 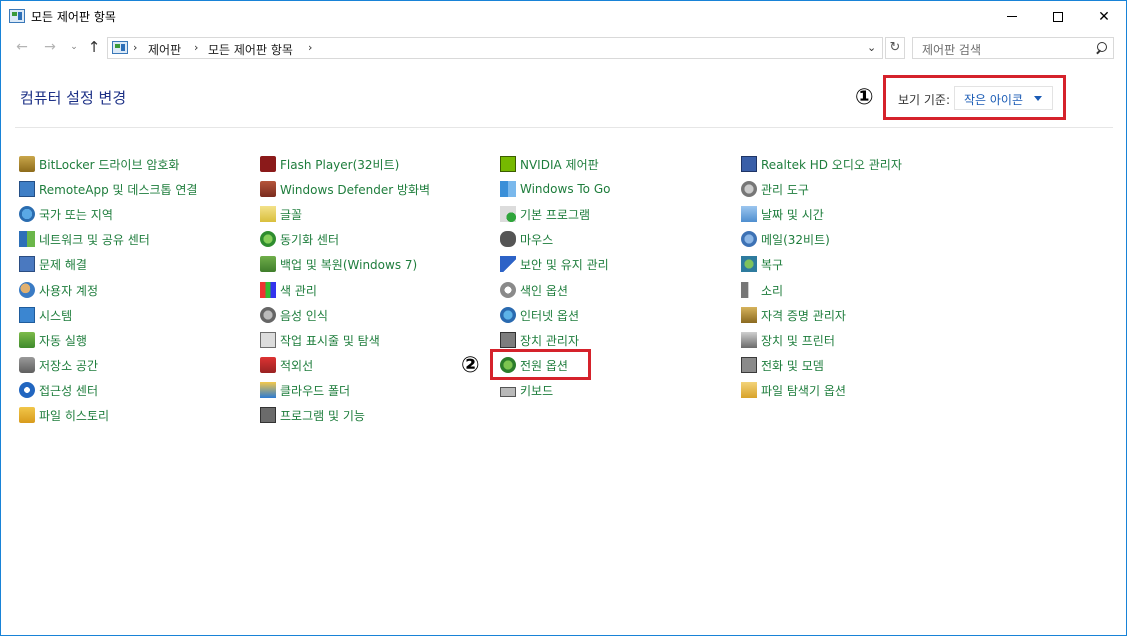 I want to click on control-panel-item: 음성 인식, so click(x=294, y=315).